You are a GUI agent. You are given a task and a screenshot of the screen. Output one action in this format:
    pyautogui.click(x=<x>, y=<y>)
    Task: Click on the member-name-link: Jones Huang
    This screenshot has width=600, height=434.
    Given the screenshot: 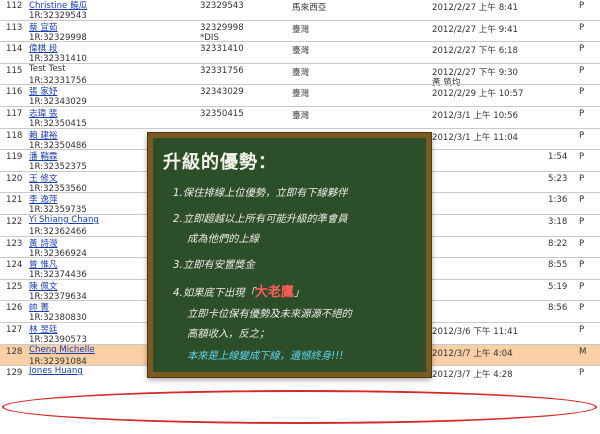 What is the action you would take?
    pyautogui.click(x=56, y=371)
    